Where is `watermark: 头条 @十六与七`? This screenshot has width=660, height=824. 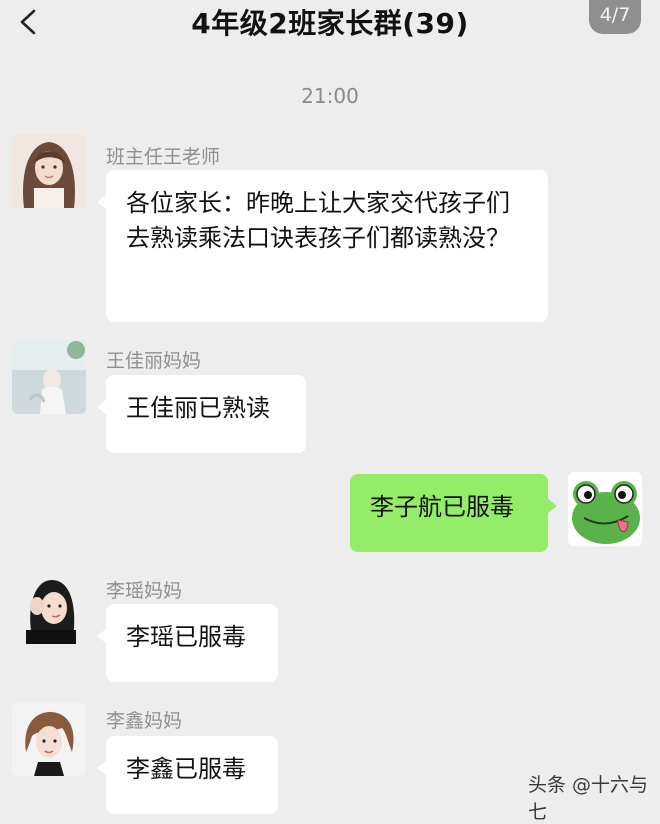
watermark: 头条 @十六与七 is located at coordinates (588, 798).